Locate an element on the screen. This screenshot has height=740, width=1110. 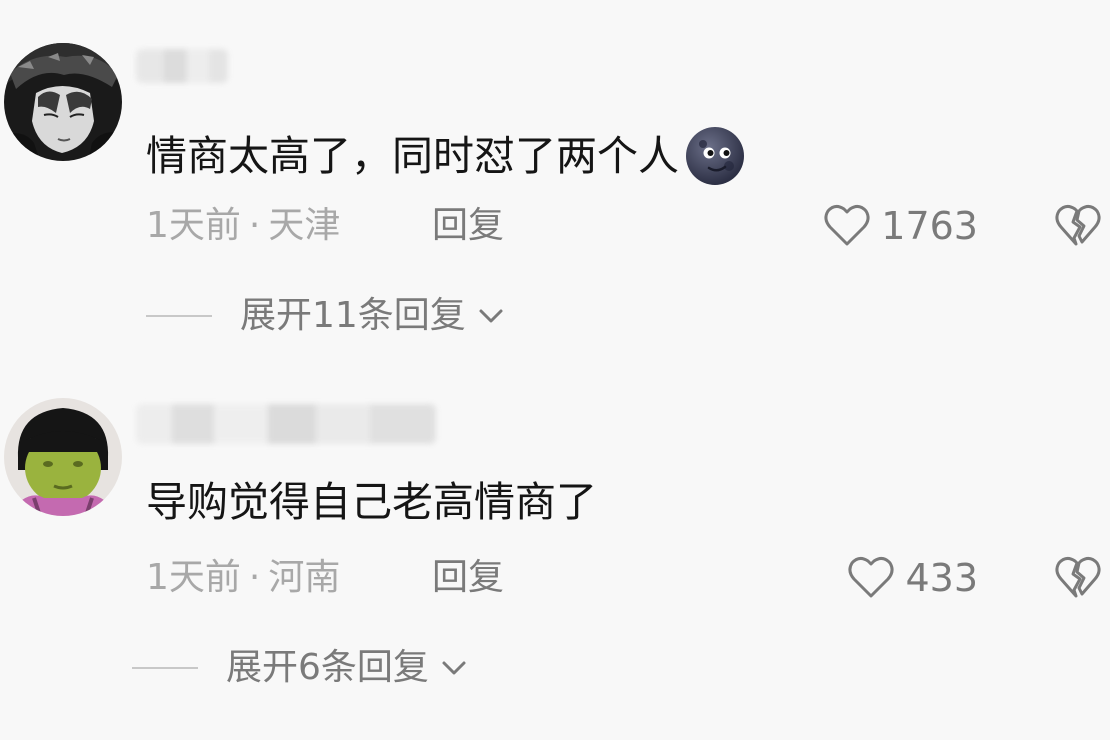
comment-body: 导购觉得自己老高情商了 is located at coordinates (371, 502).